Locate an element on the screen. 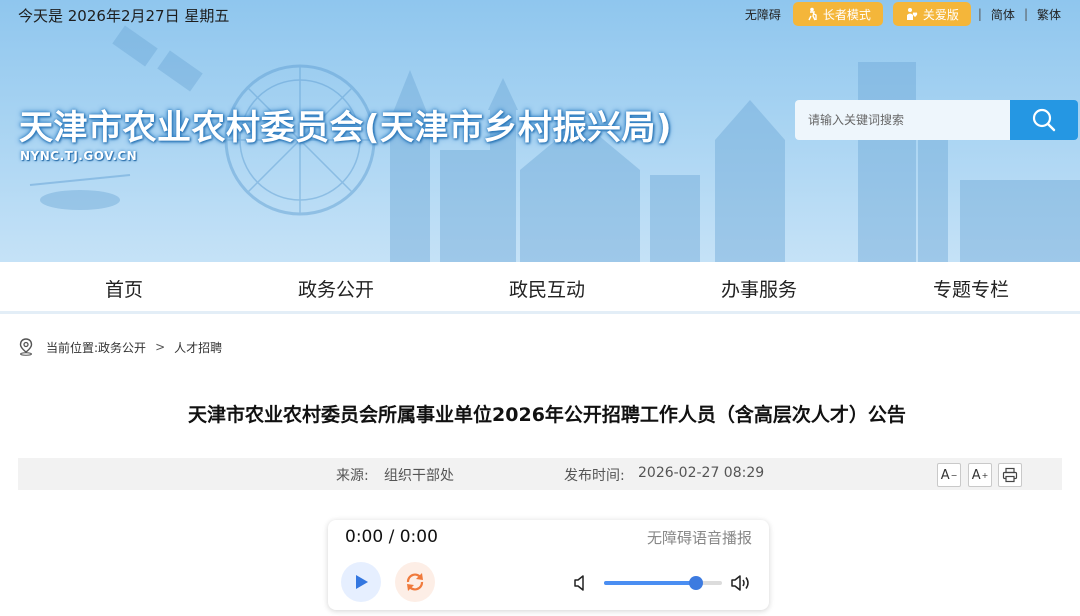  volume-slider-handle is located at coordinates (696, 583).